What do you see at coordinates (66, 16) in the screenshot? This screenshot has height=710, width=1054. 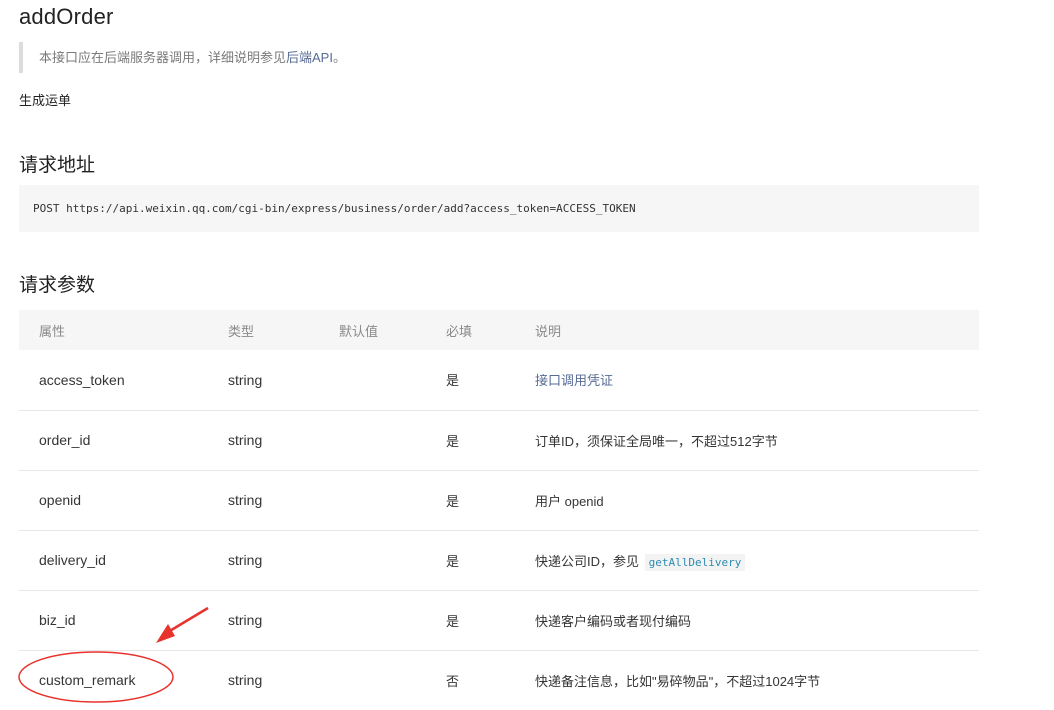 I see `page-title: addOrder` at bounding box center [66, 16].